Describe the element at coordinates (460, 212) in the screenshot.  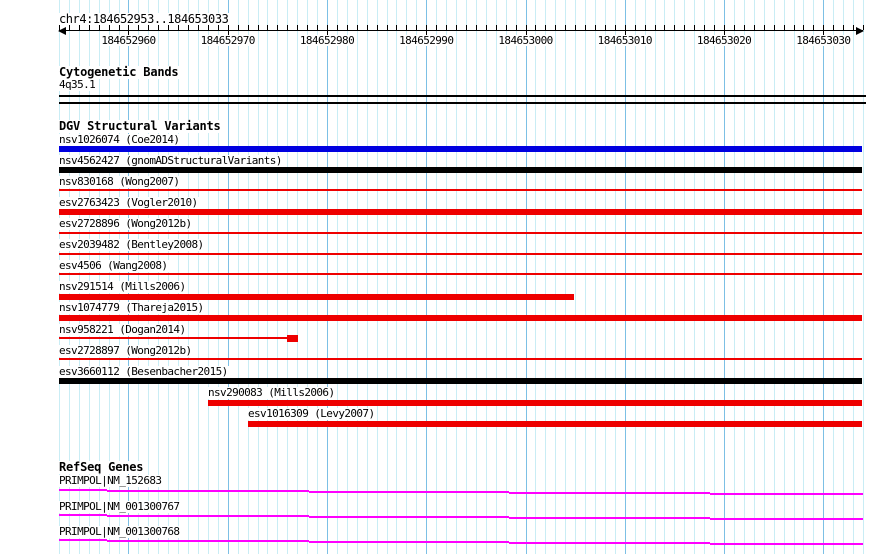
I see `variant-bar-esv2763423` at that location.